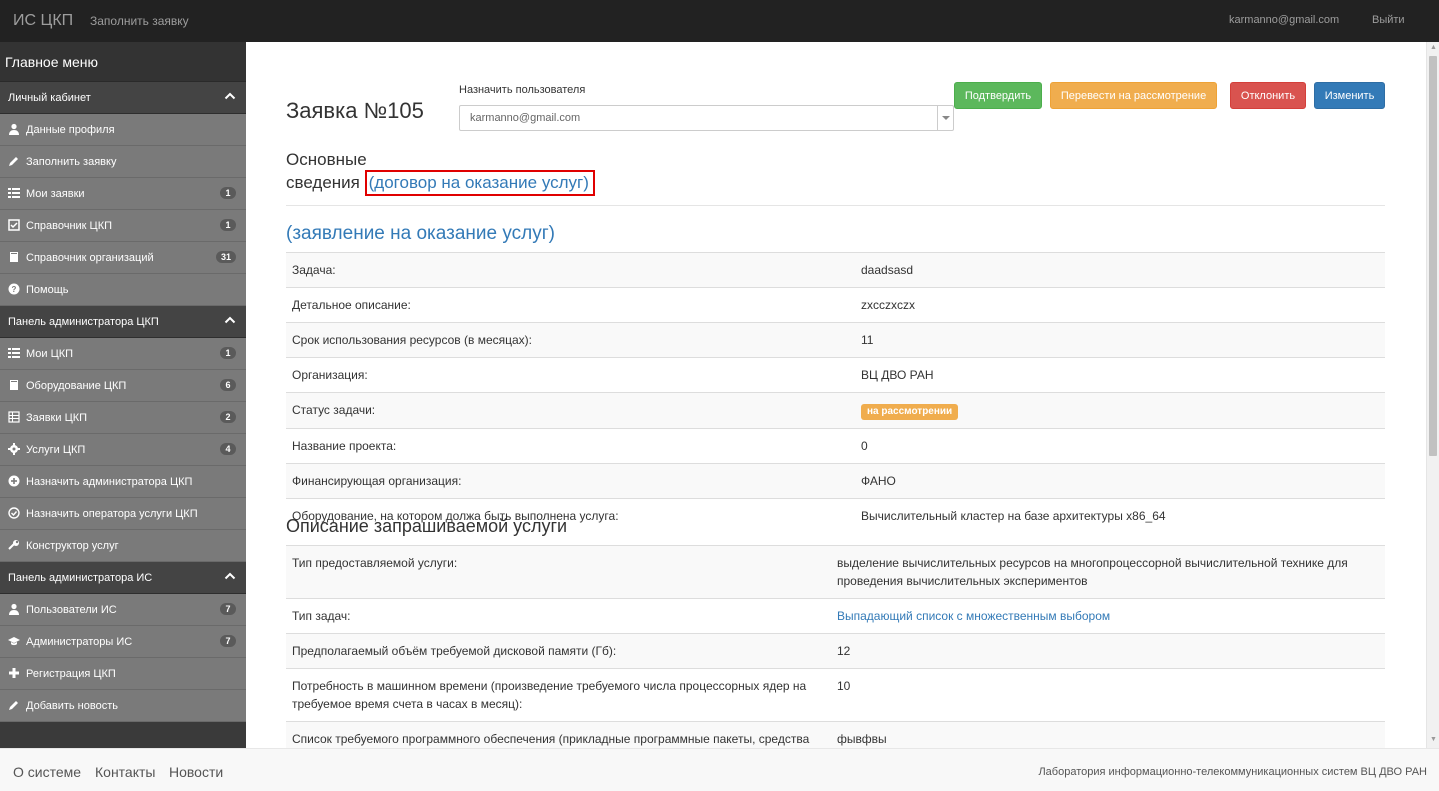 This screenshot has height=791, width=1439. Describe the element at coordinates (112, 514) in the screenshot. I see `sidebar-item-label: Назначить оператора услуги ЦКП` at that location.